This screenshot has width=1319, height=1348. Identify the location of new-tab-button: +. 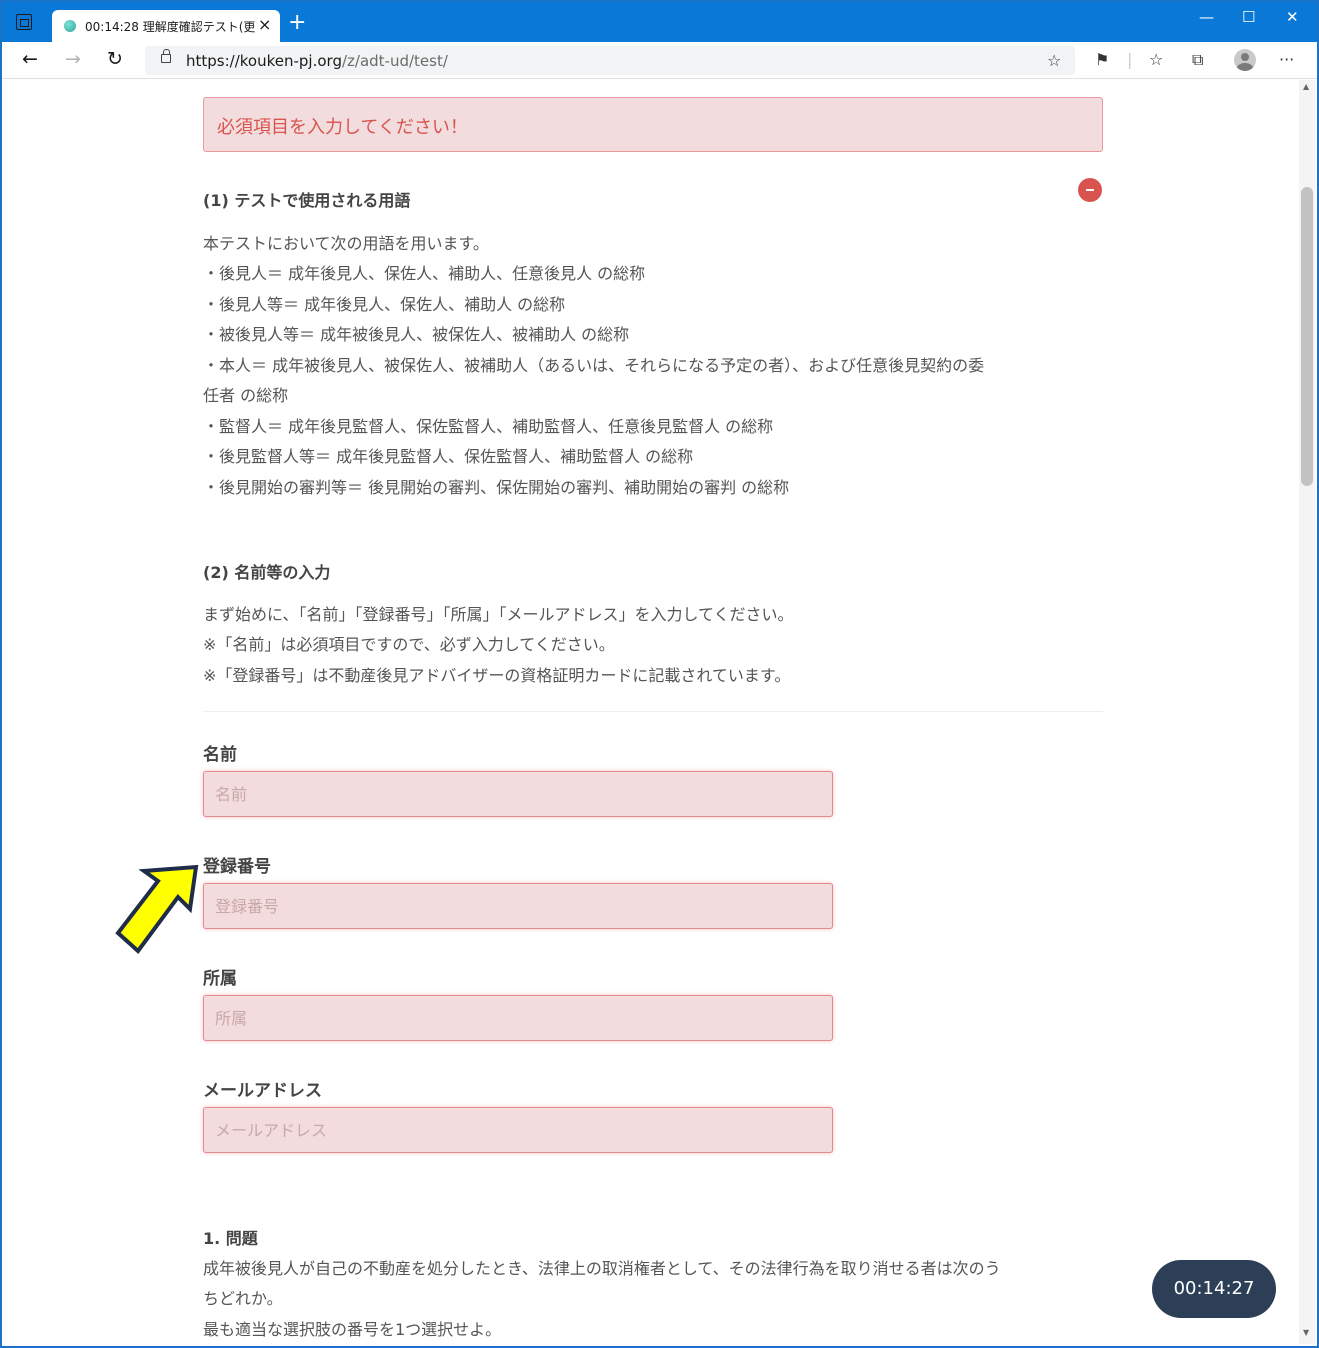
(297, 23).